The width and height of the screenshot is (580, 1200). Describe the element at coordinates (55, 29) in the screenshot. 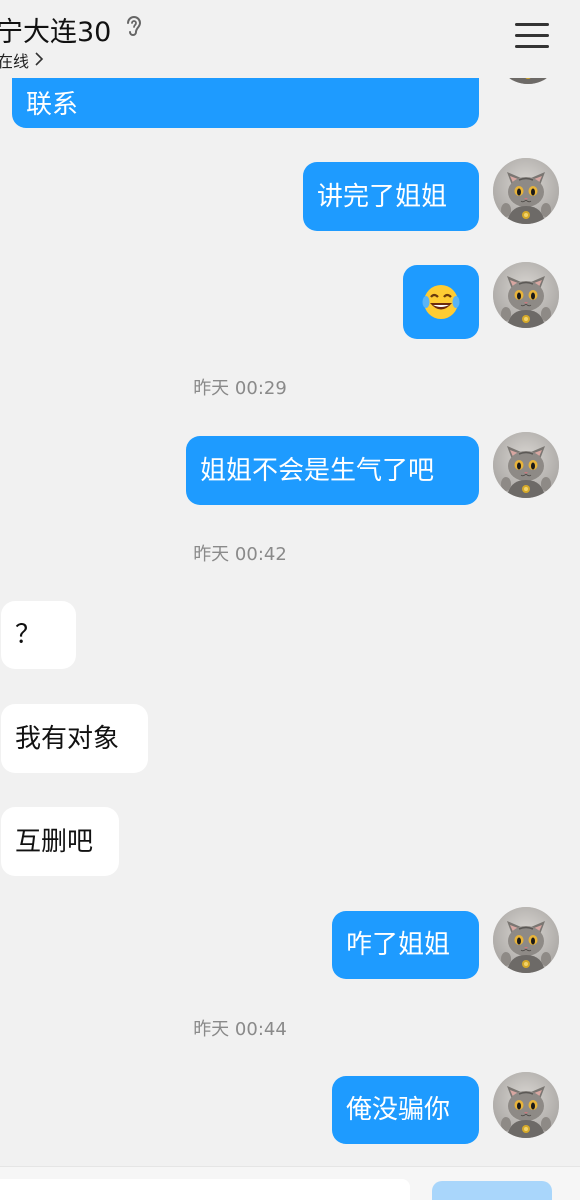

I see `contact-name: 宁大连30` at that location.